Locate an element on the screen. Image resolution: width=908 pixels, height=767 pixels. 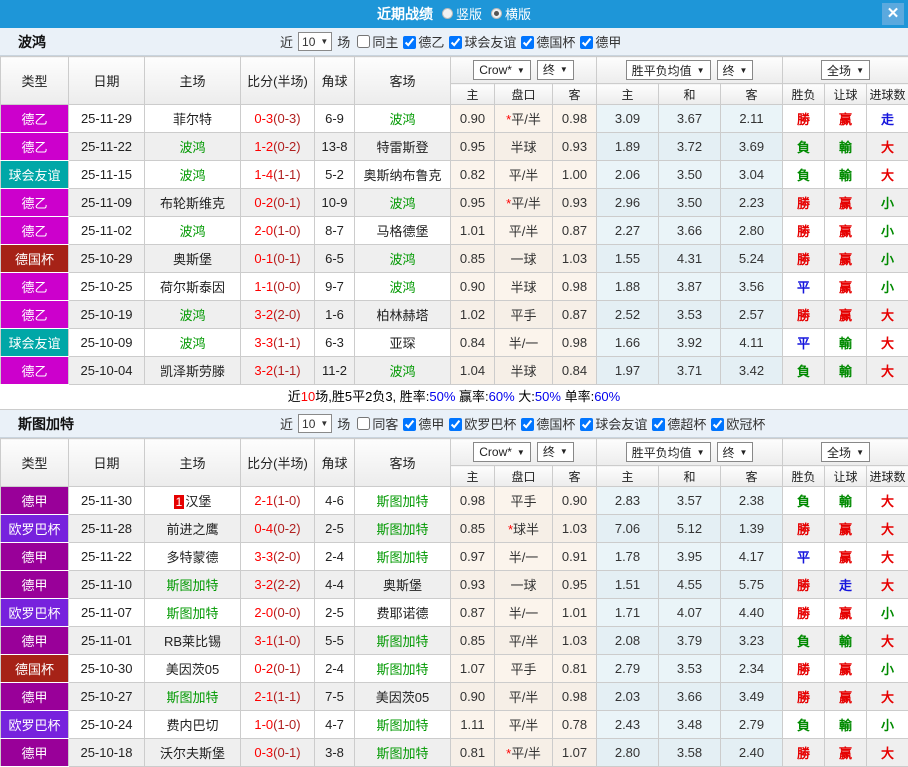
europe-odds-cell: 4.31 is located at coordinates (690, 259).